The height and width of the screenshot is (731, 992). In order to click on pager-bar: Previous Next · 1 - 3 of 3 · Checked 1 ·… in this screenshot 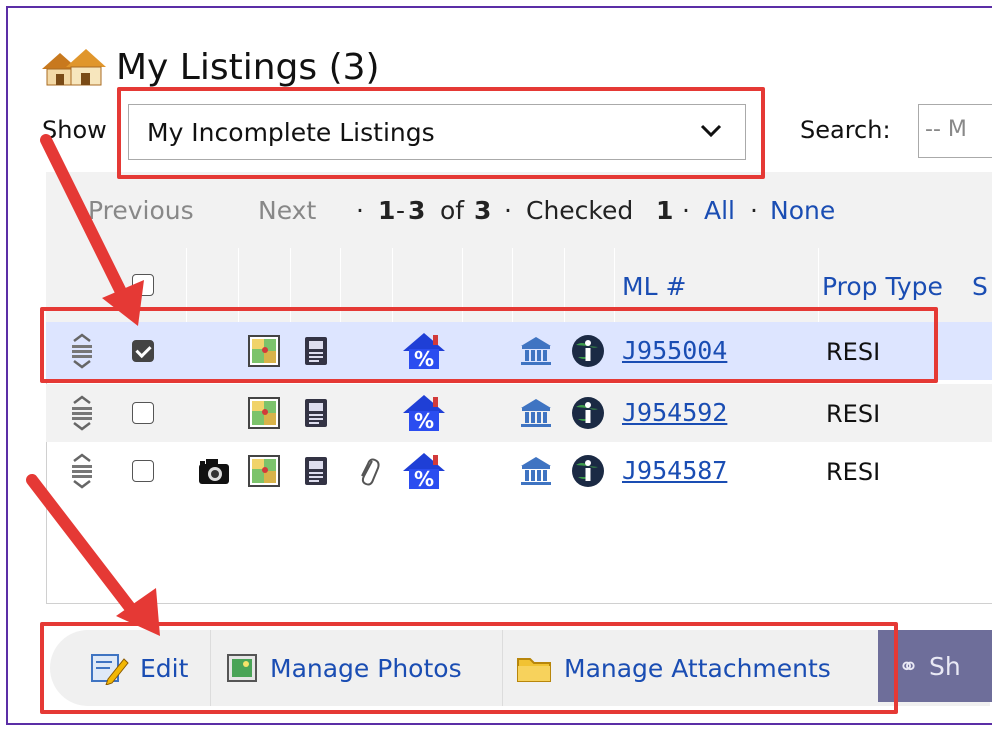, I will do `click(519, 210)`.